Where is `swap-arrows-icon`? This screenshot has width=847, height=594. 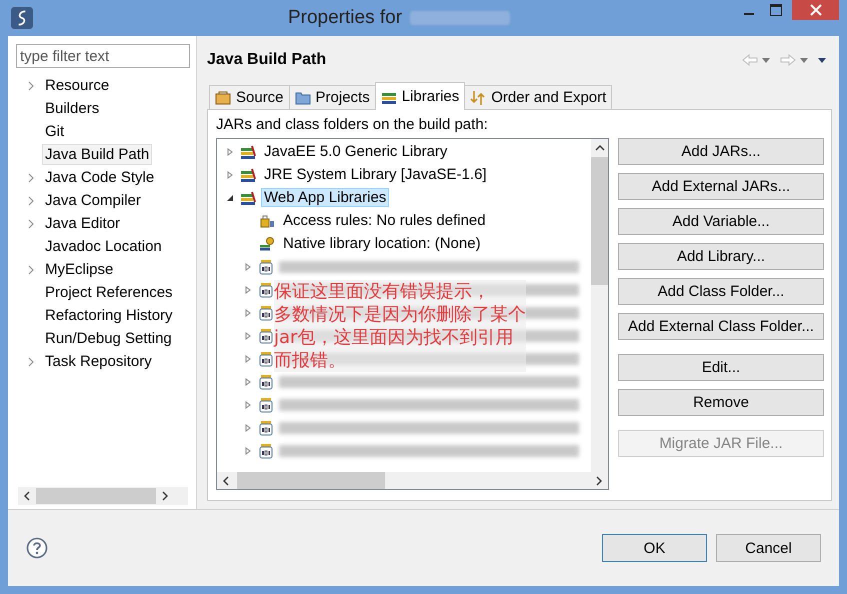
swap-arrows-icon is located at coordinates (478, 98).